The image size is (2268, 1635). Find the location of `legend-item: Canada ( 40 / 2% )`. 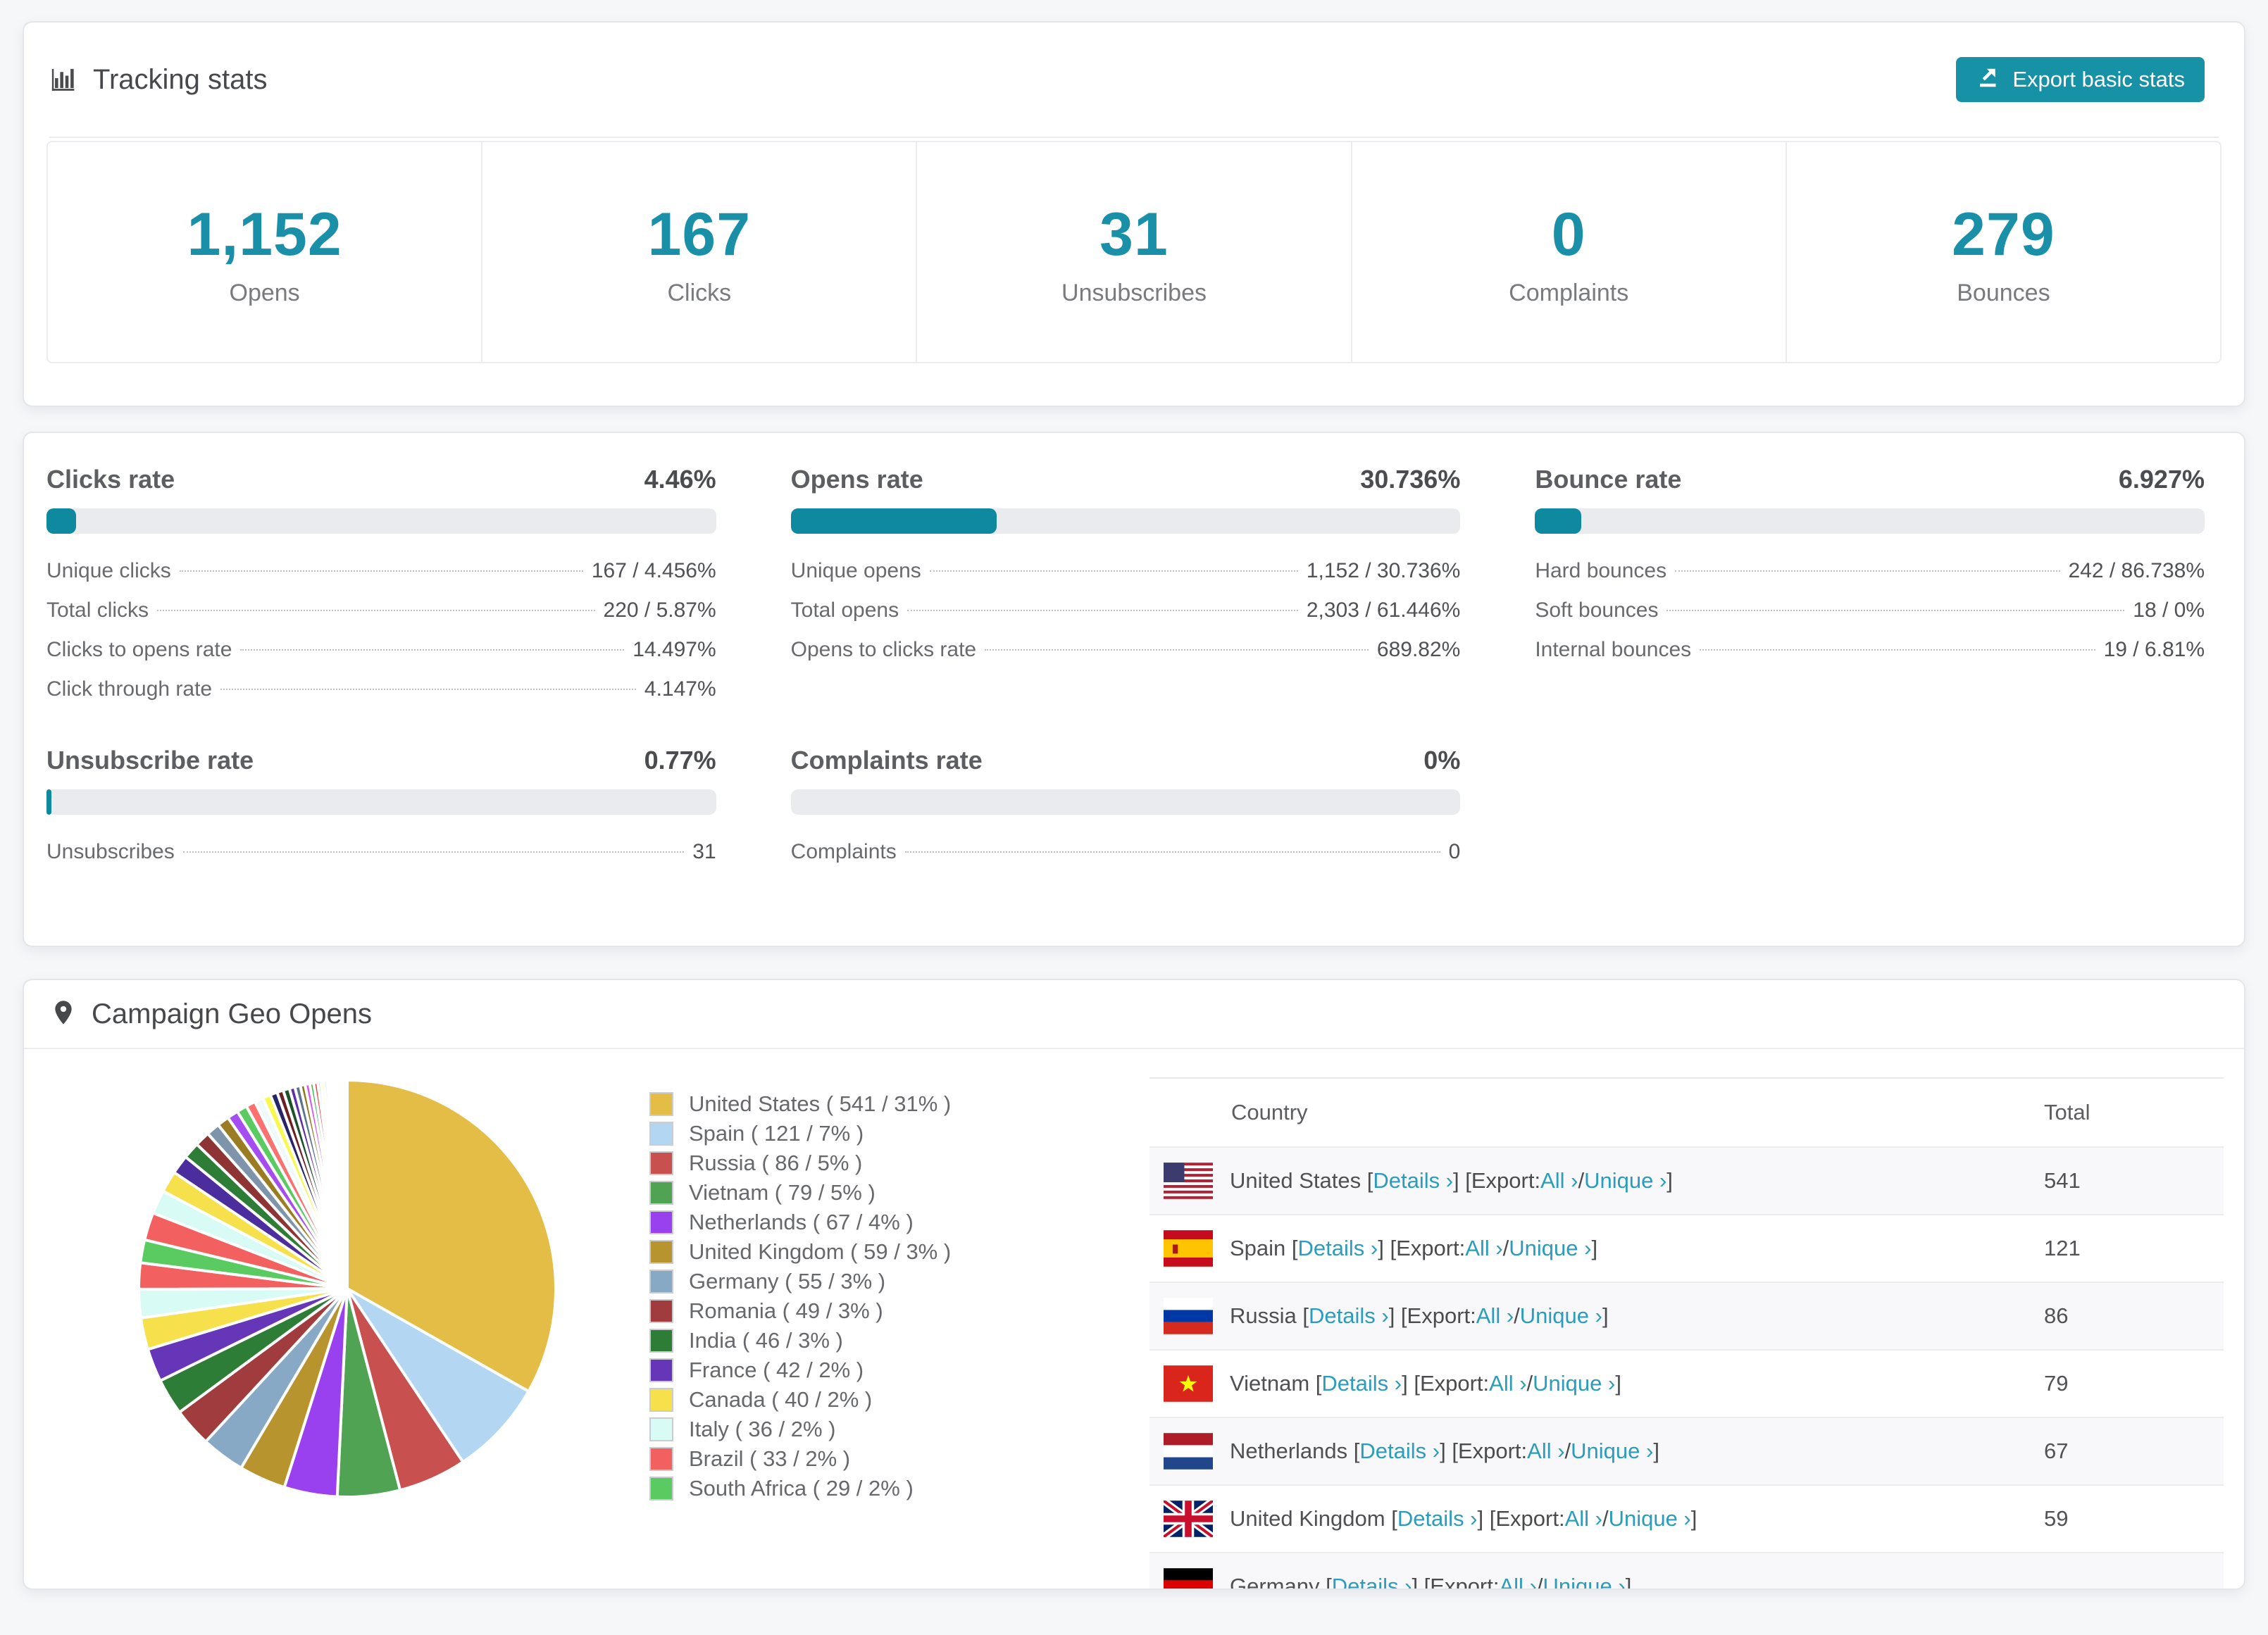

legend-item: Canada ( 40 / 2% ) is located at coordinates (800, 1400).